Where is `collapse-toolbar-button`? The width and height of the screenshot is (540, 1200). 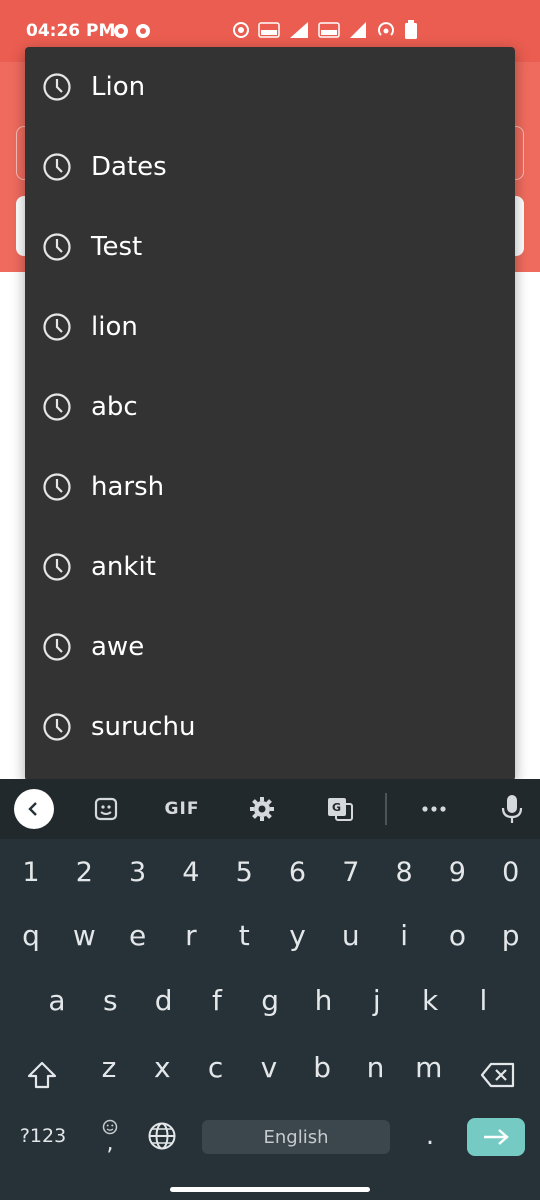
collapse-toolbar-button is located at coordinates (34, 809).